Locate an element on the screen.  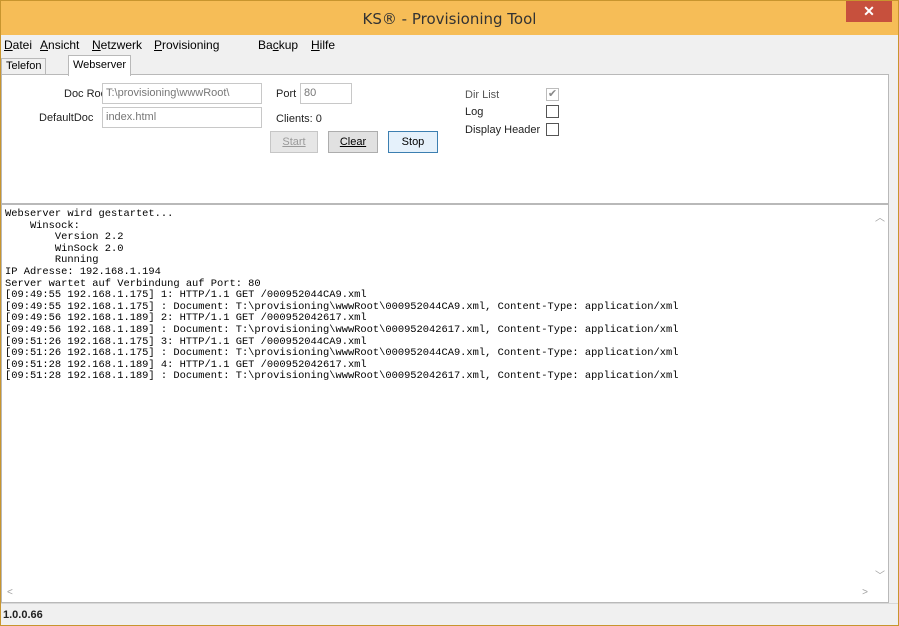
chevron-down-icon: ﹀ is located at coordinates (880, 574).